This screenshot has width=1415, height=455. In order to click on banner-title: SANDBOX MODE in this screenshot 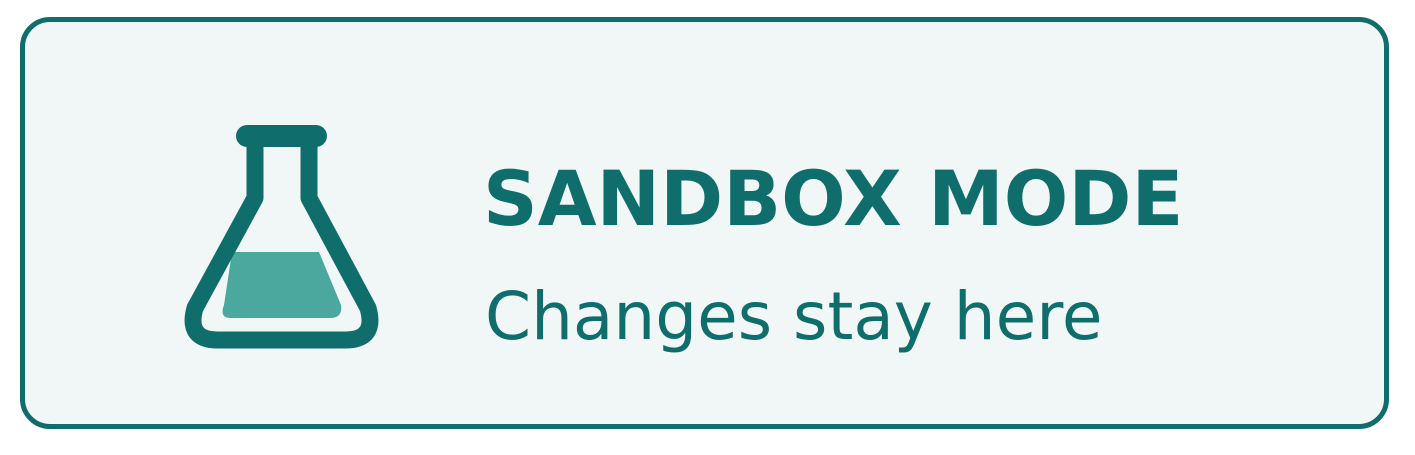, I will do `click(833, 198)`.